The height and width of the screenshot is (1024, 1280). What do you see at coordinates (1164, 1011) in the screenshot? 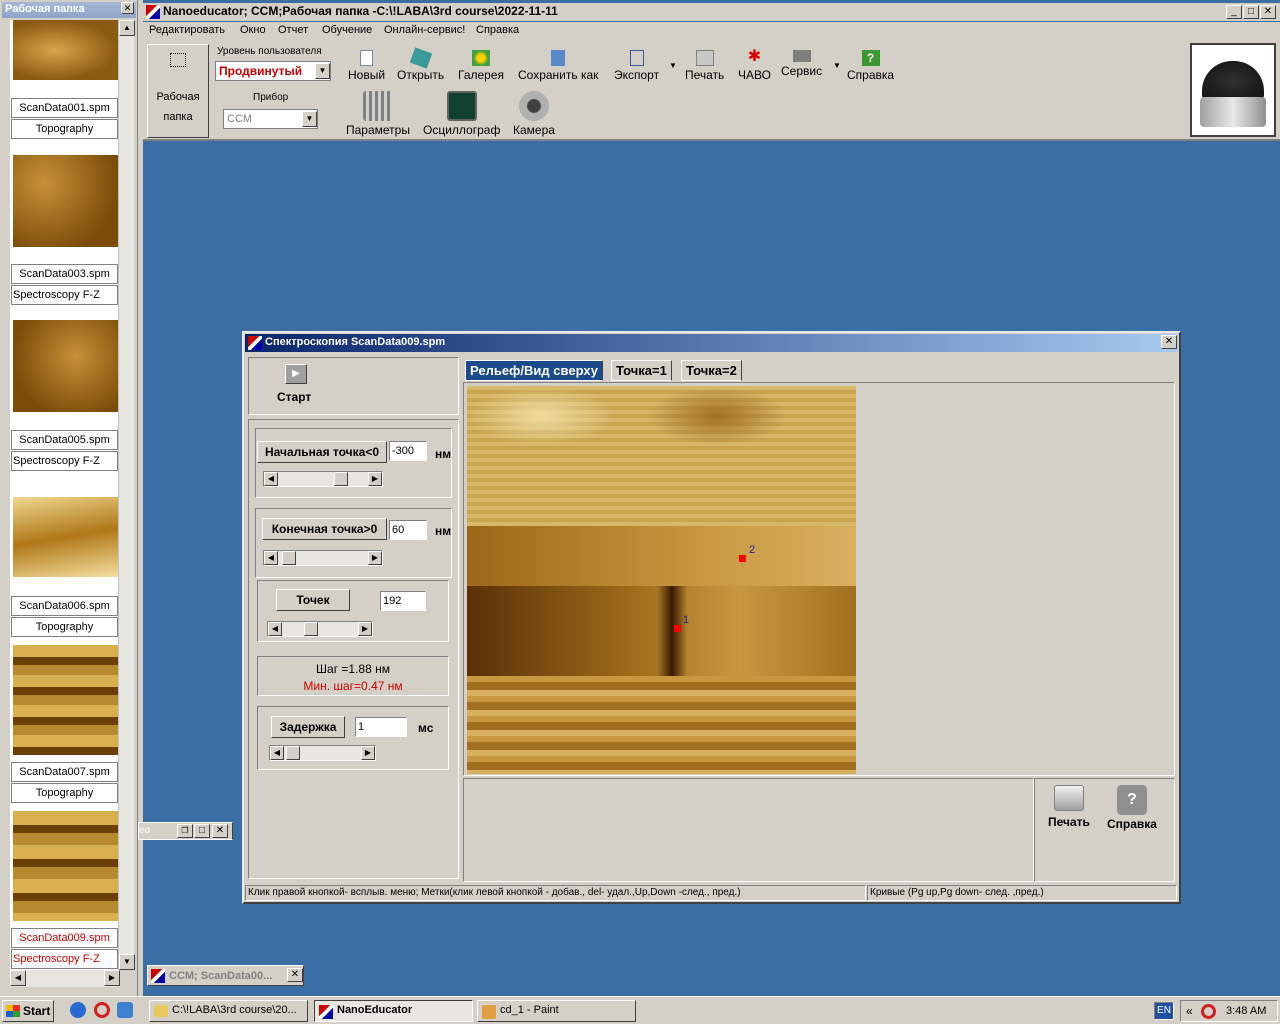
I see `language-indicator: EN` at bounding box center [1164, 1011].